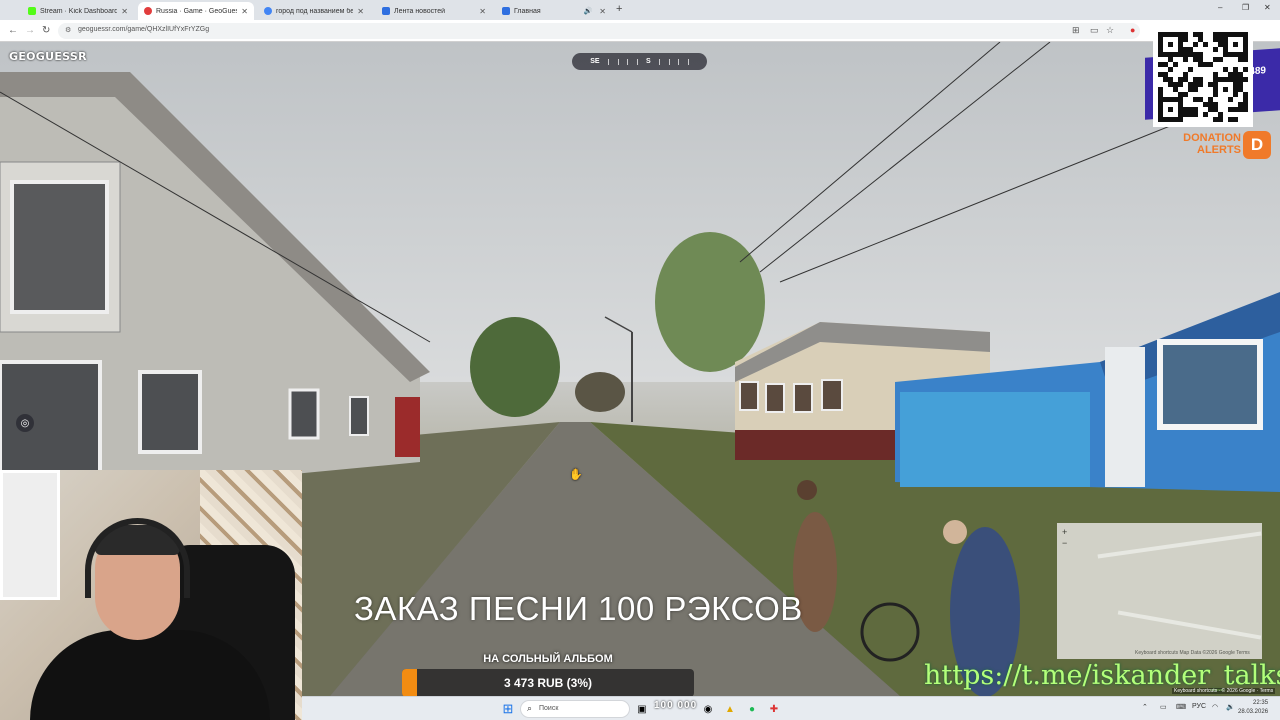  What do you see at coordinates (386, 11) in the screenshot?
I see `vk-icon` at bounding box center [386, 11].